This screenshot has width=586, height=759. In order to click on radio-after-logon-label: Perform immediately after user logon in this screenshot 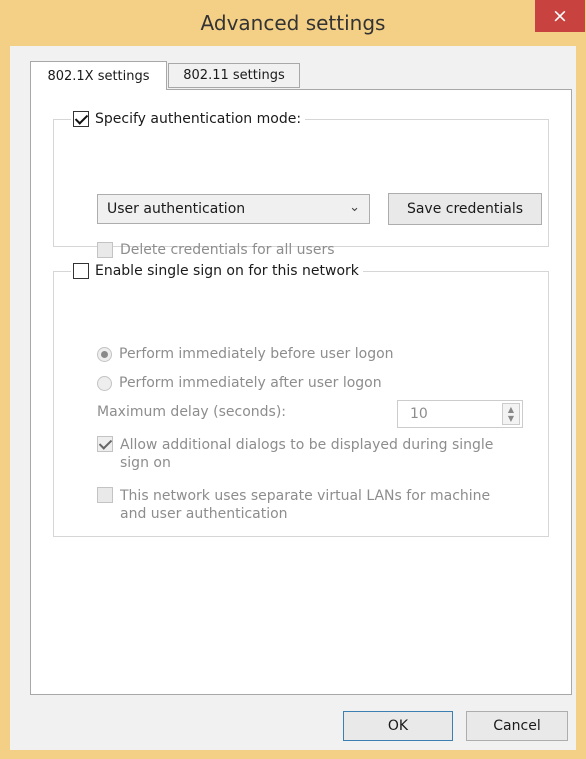, I will do `click(250, 383)`.